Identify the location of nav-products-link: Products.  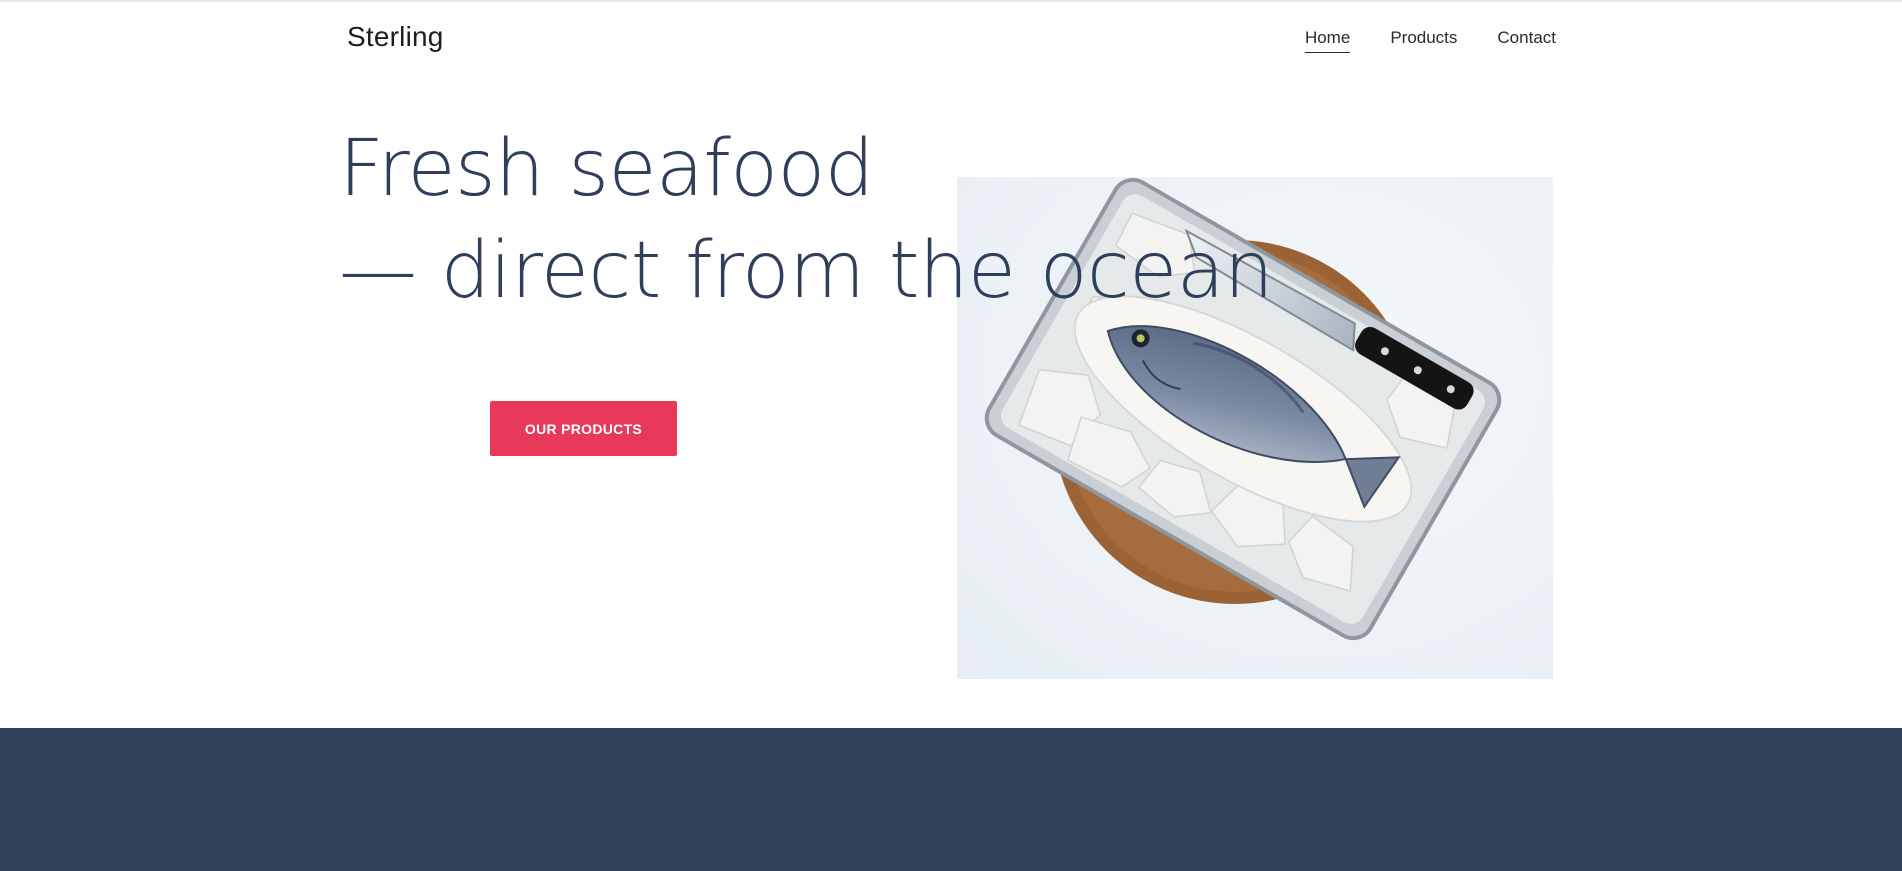
(1423, 40).